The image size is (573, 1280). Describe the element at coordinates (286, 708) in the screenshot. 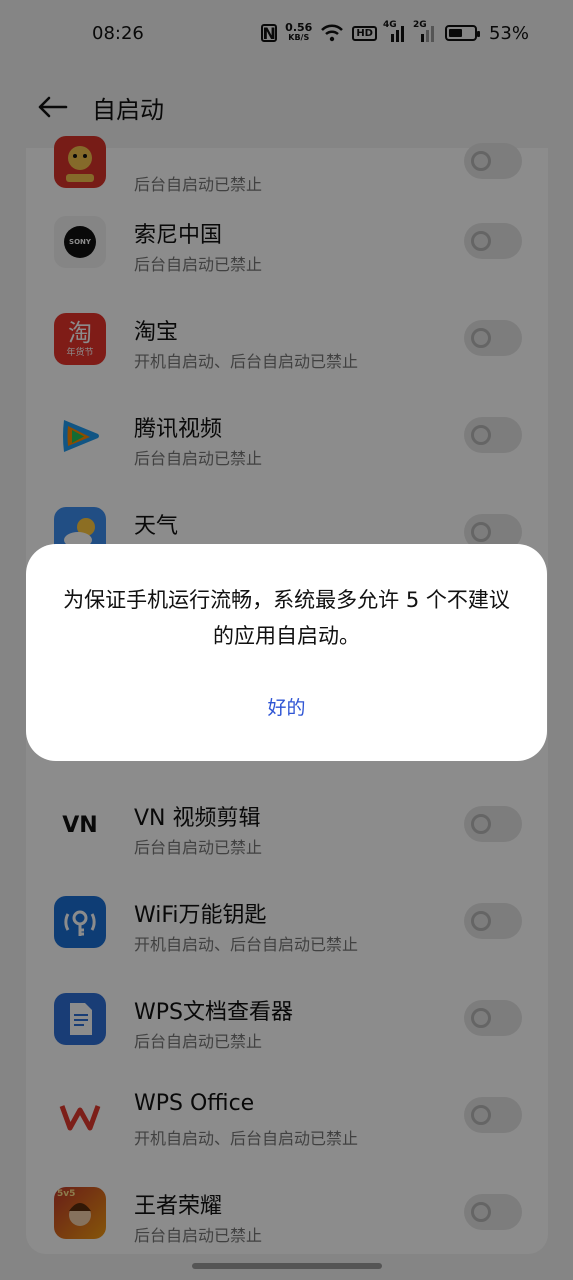

I see `ok-button: 好的` at that location.